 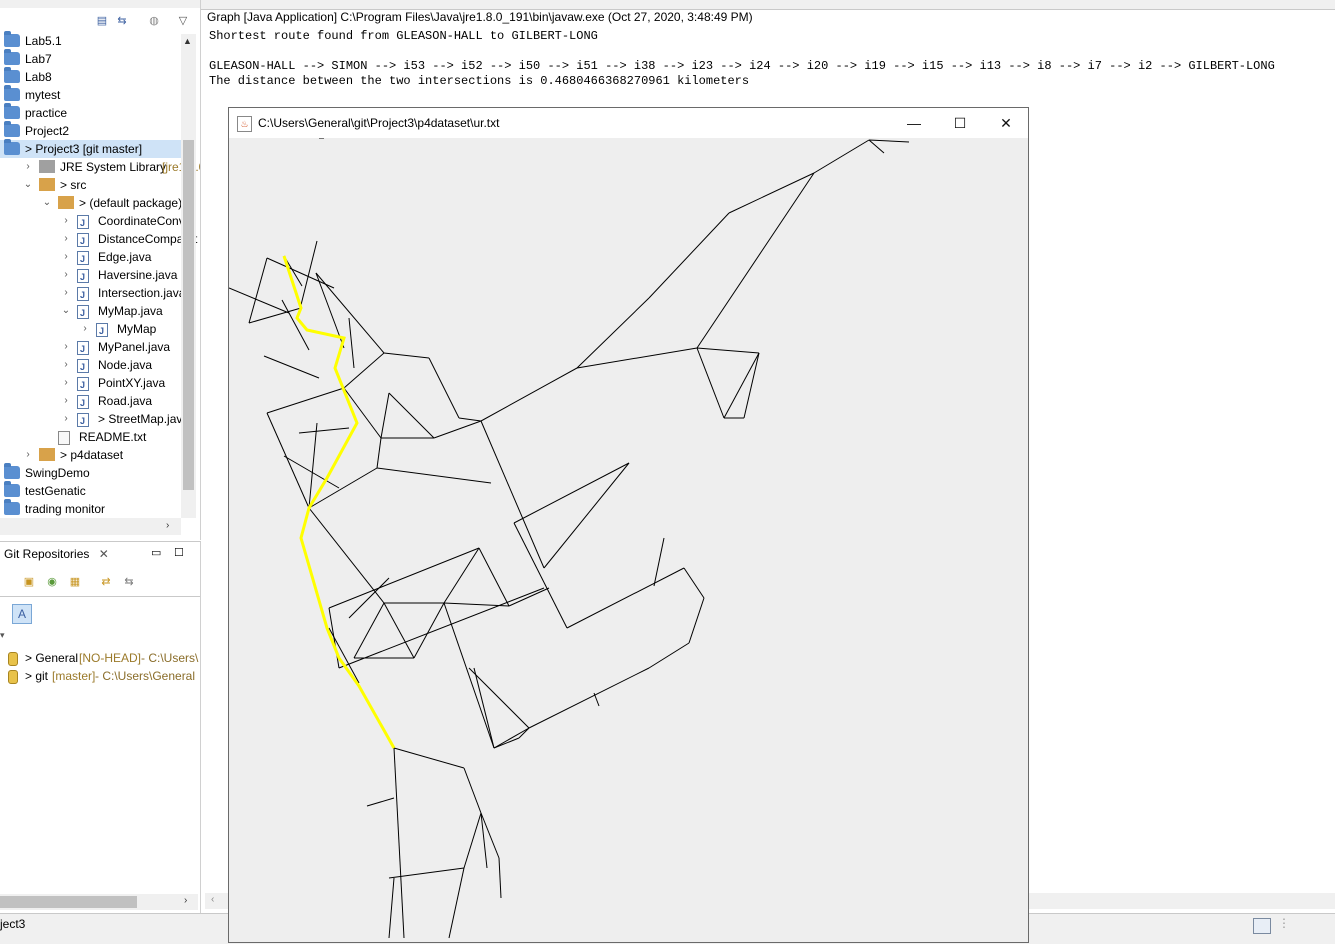 What do you see at coordinates (183, 21) in the screenshot?
I see `view-menu-icon: ▽` at bounding box center [183, 21].